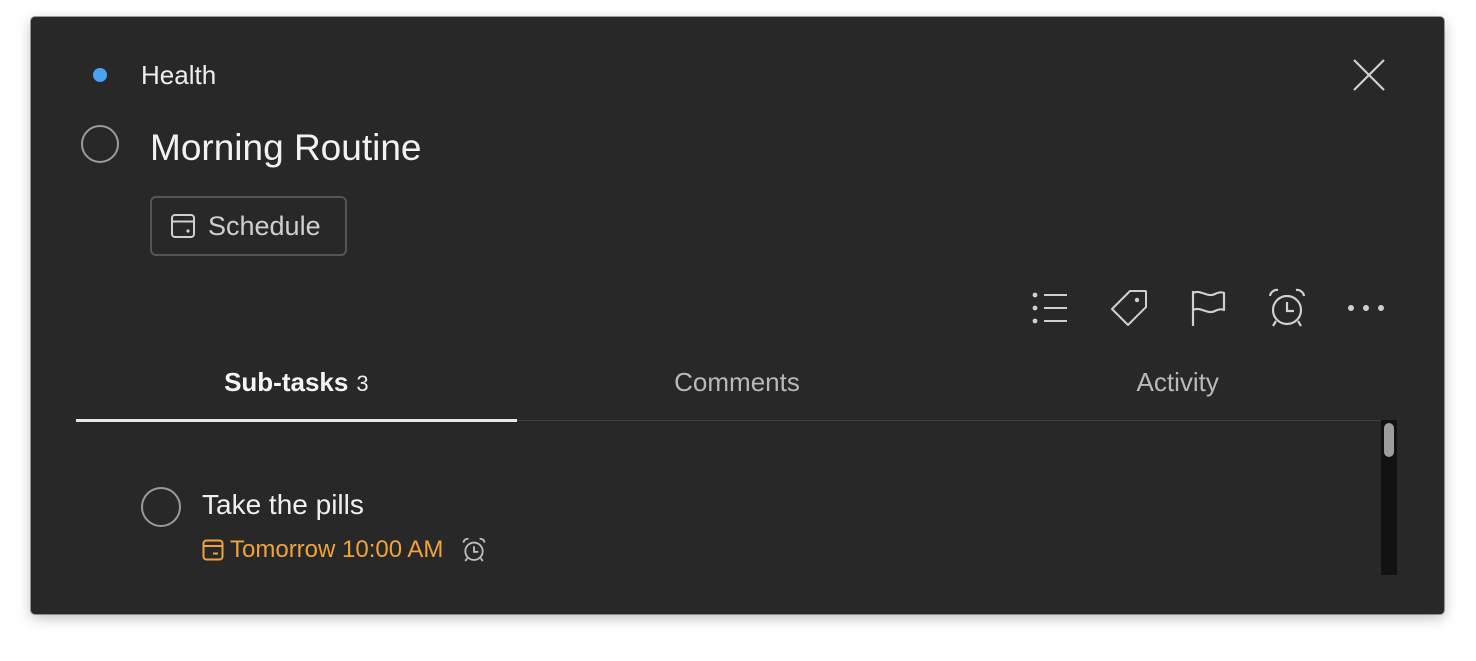  I want to click on label-button, so click(1129, 308).